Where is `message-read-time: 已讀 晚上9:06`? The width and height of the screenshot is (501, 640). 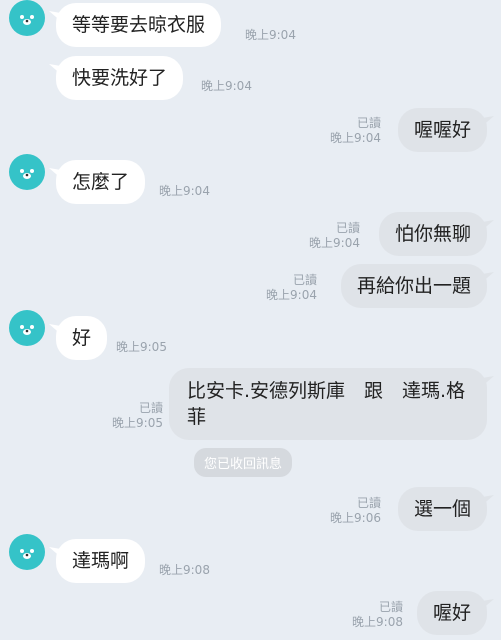
message-read-time: 已讀 晚上9:06 is located at coordinates (355, 511).